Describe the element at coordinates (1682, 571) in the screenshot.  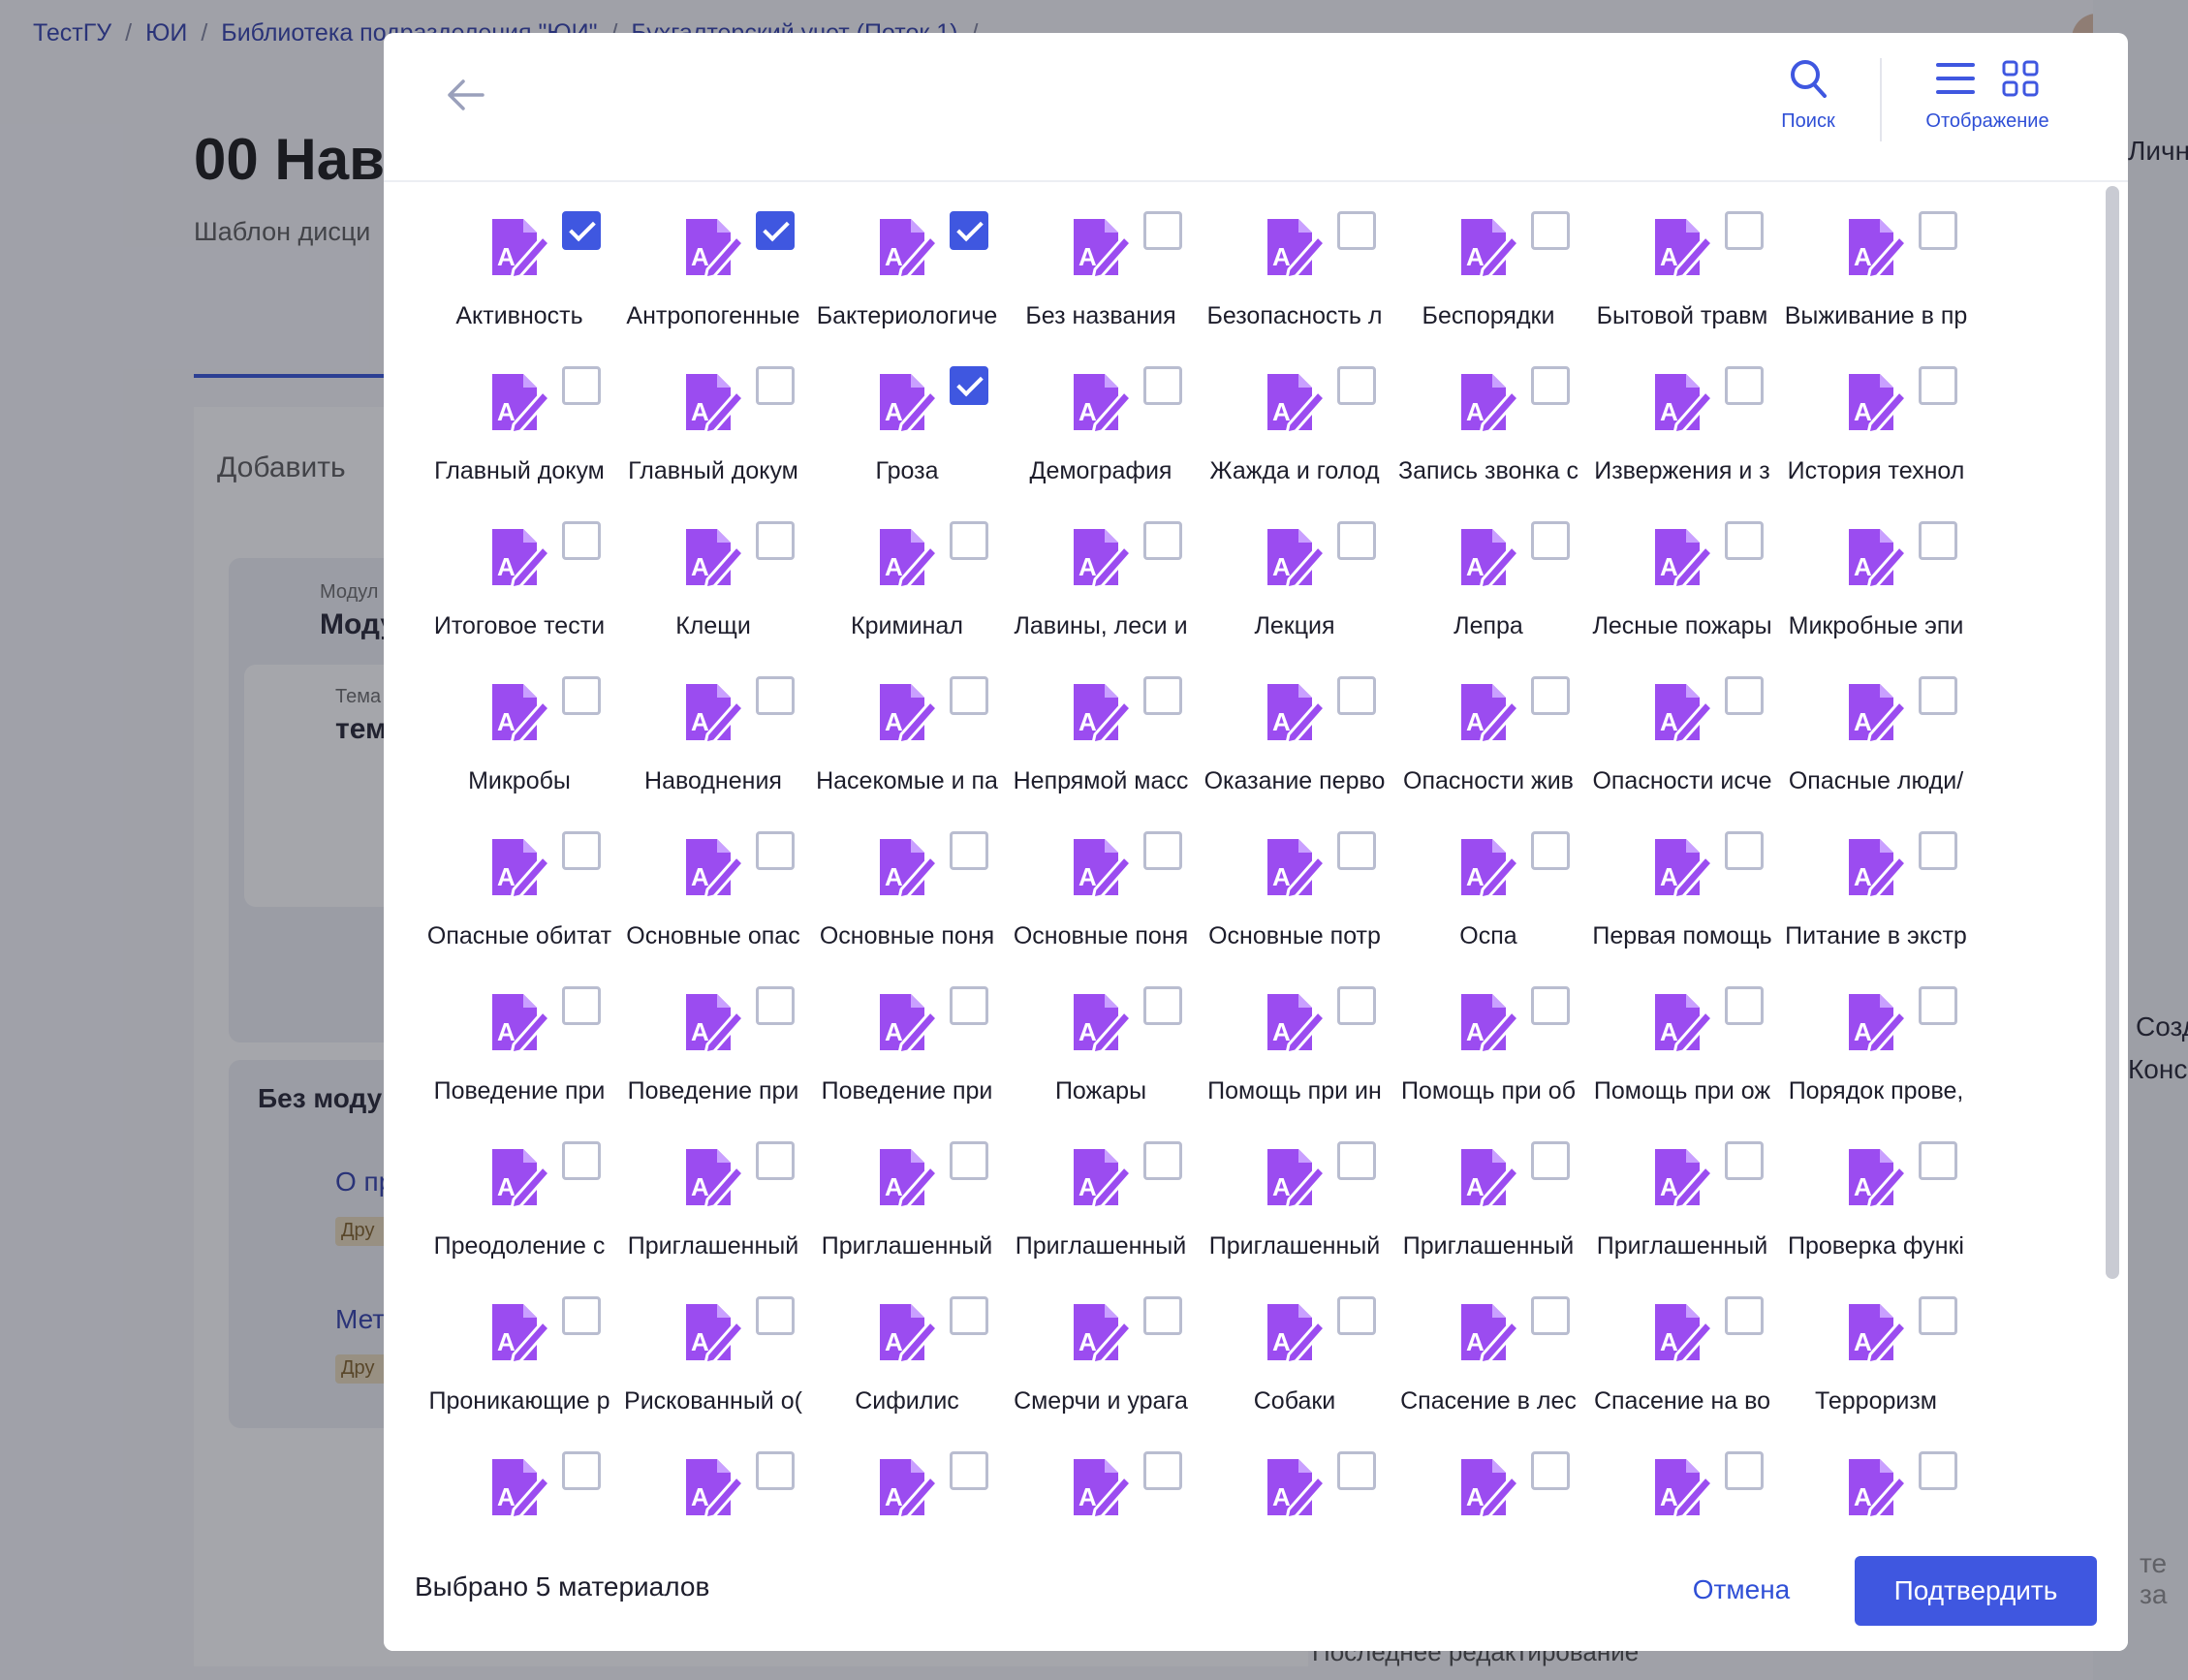
I see `material-tile: A Лесные пожары` at that location.